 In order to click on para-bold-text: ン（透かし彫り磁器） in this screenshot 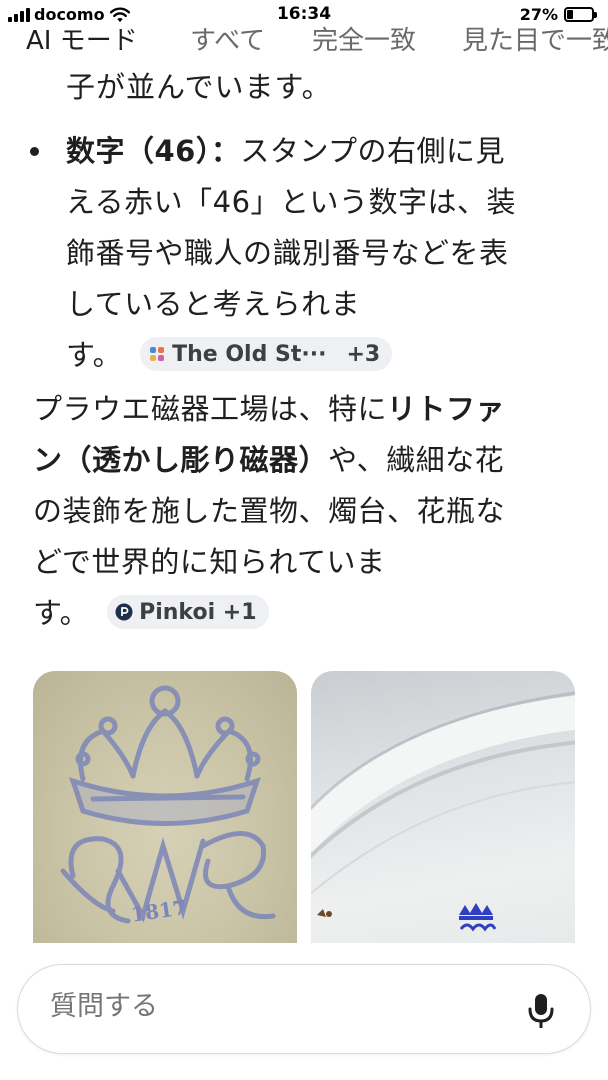, I will do `click(181, 460)`.